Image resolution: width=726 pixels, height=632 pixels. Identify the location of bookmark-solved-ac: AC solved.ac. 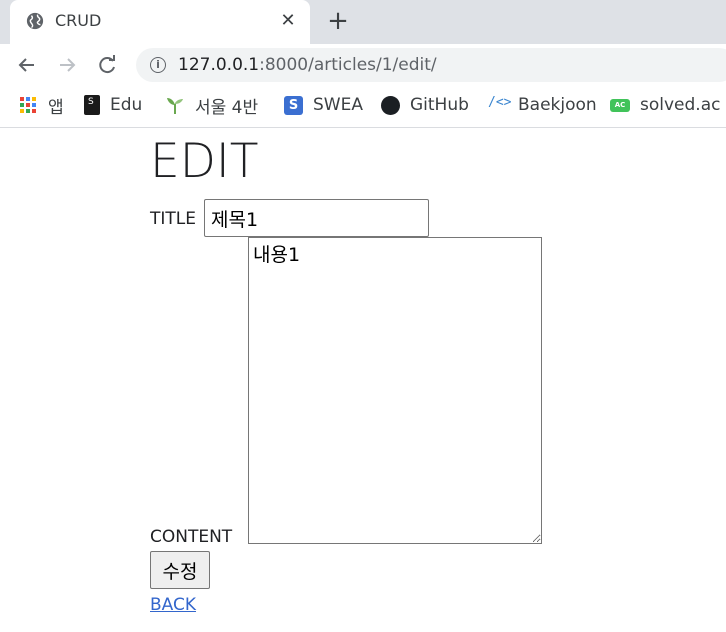
(665, 105).